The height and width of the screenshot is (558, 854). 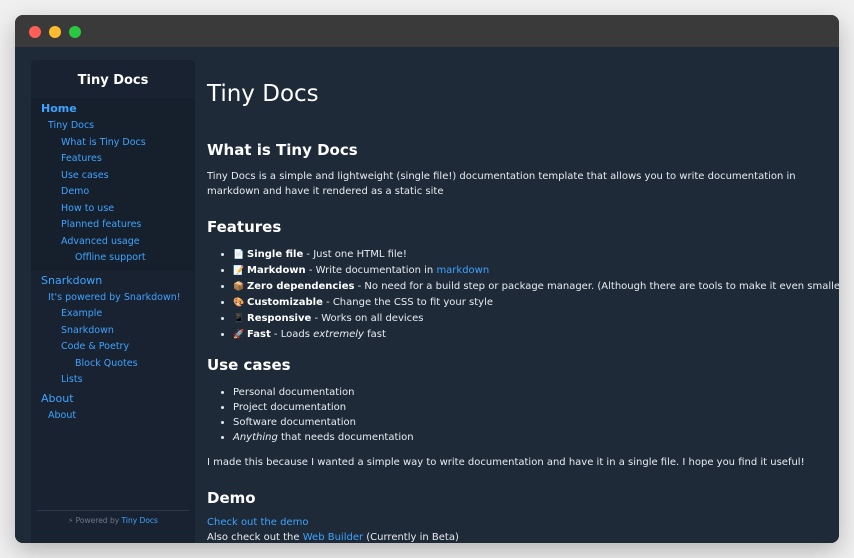 I want to click on memo-icon: 📝, so click(x=239, y=271).